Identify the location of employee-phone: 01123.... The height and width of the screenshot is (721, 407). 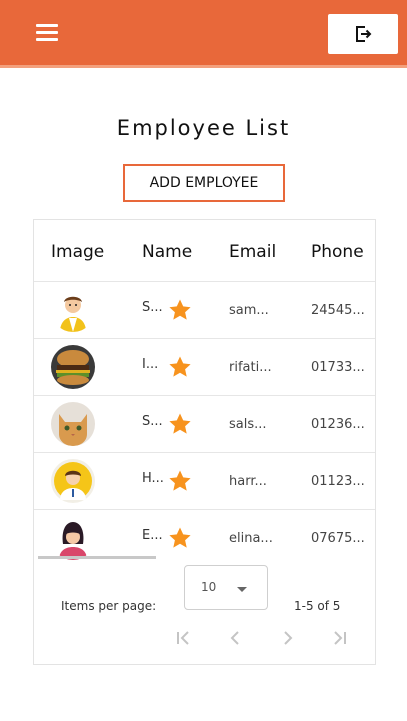
(338, 481).